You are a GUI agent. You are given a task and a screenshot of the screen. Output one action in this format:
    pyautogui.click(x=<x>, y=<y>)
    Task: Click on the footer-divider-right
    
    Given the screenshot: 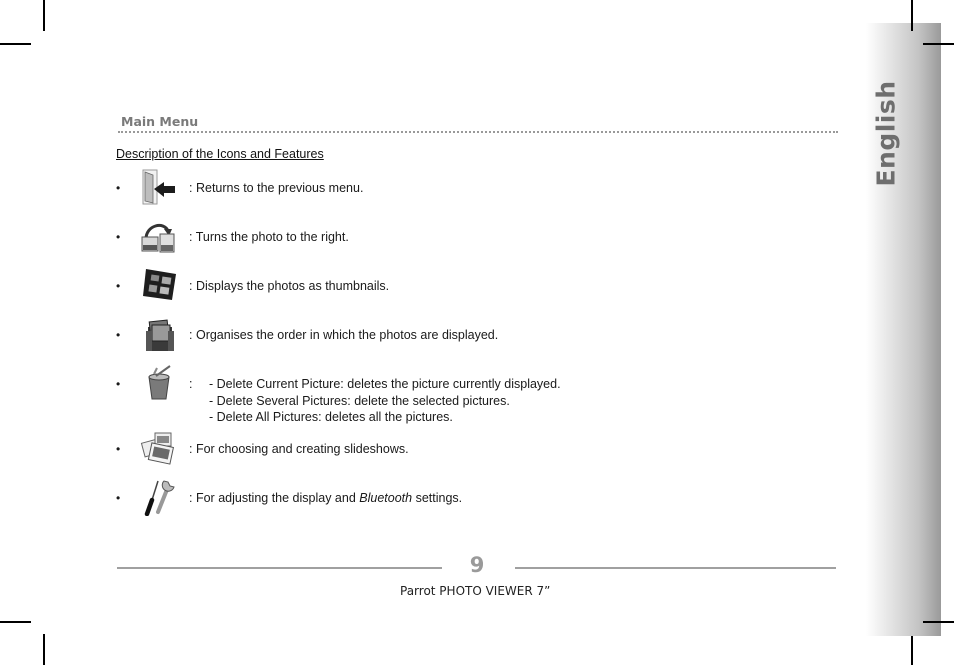 What is the action you would take?
    pyautogui.click(x=675, y=568)
    